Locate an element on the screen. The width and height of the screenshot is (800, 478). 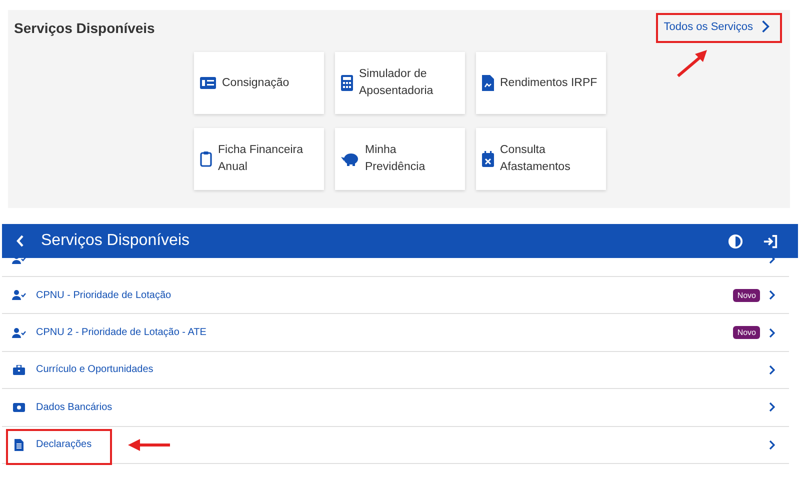
briefcase-icon is located at coordinates (19, 369).